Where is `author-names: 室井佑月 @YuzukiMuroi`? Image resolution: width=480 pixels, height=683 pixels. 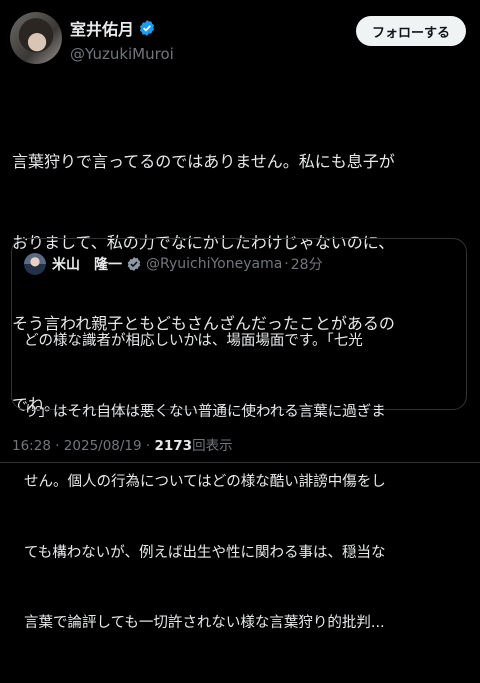
author-names: 室井佑月 @YuzukiMuroi is located at coordinates (122, 39).